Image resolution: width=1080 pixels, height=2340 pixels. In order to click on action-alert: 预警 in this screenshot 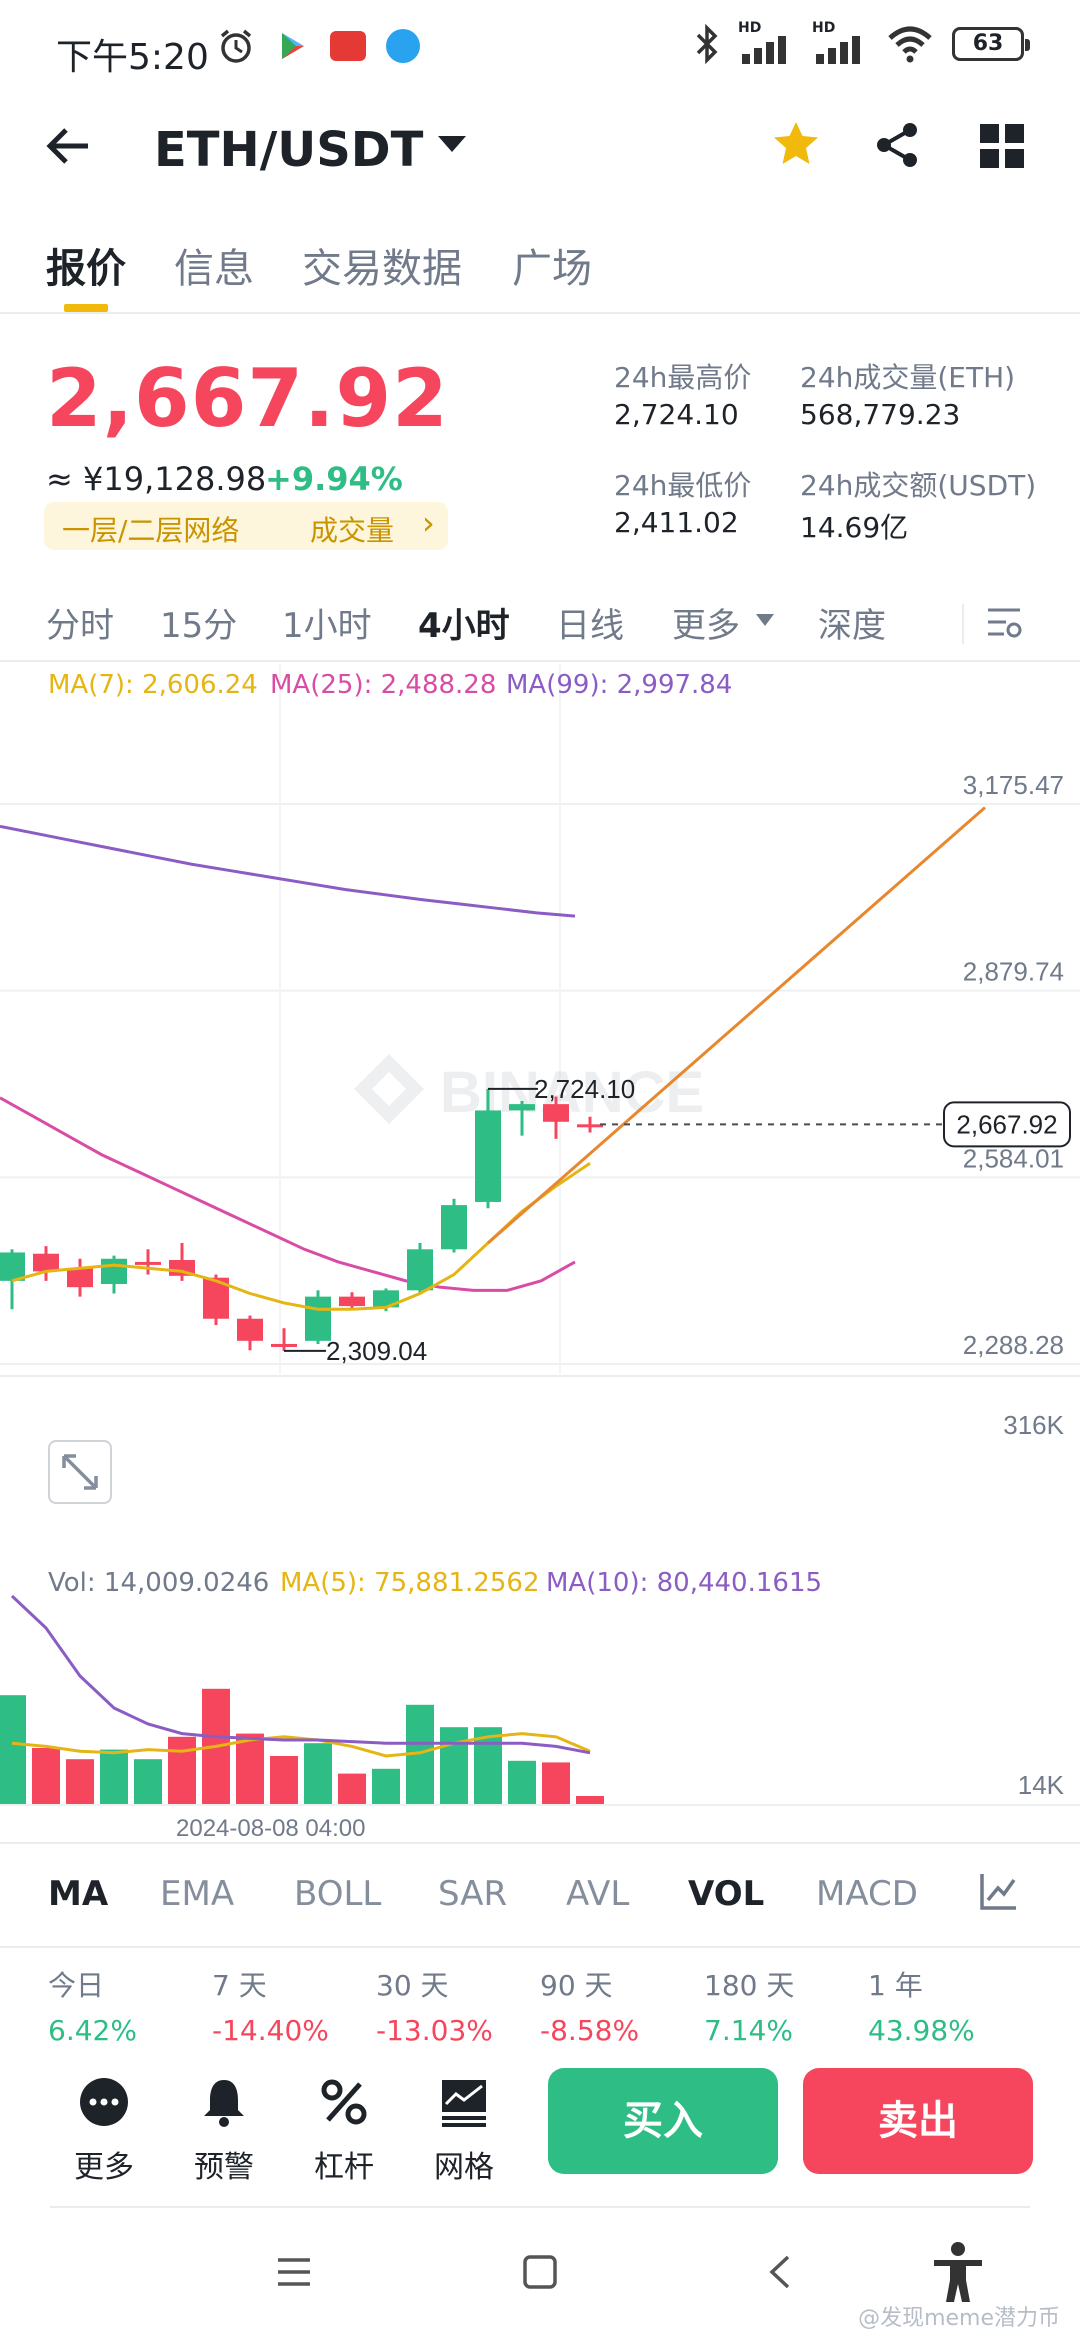, I will do `click(224, 2131)`.